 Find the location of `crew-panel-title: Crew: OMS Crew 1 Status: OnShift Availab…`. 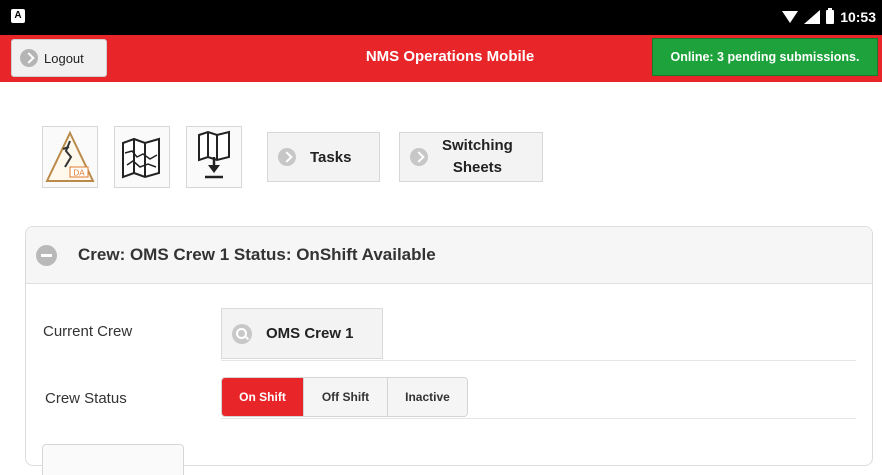

crew-panel-title: Crew: OMS Crew 1 Status: OnShift Availab… is located at coordinates (257, 254).